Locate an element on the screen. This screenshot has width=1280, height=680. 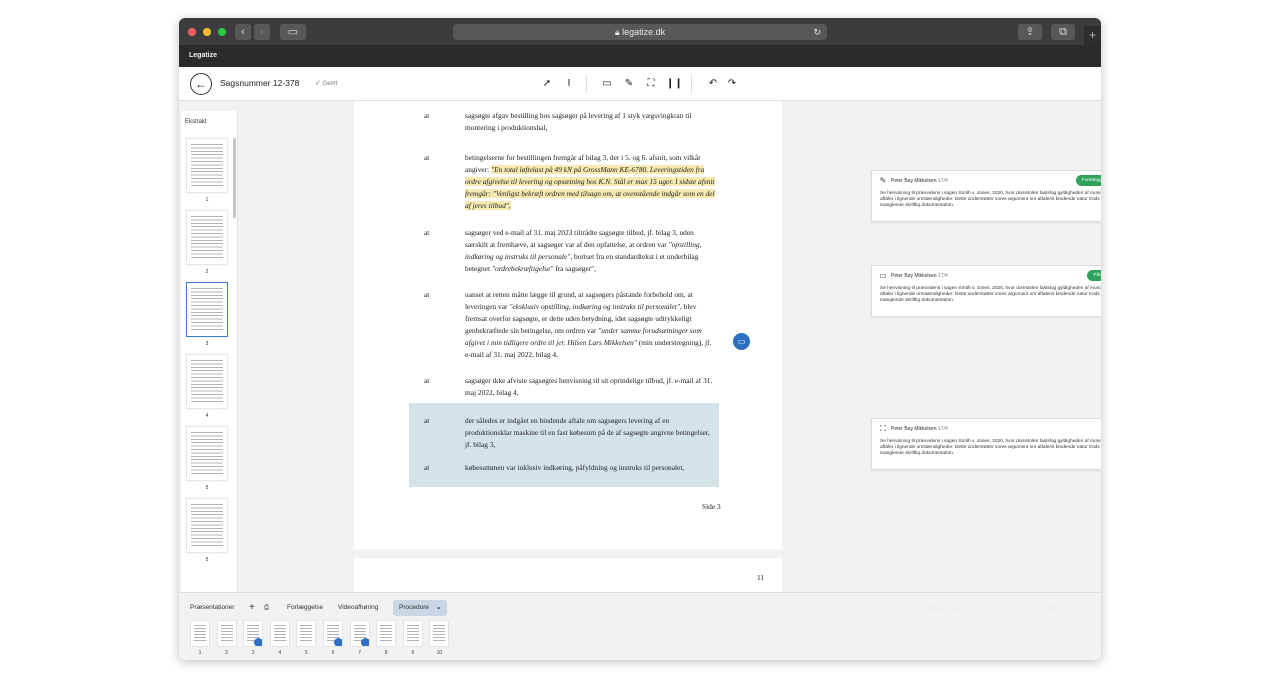
maximize-window-button is located at coordinates (222, 32).